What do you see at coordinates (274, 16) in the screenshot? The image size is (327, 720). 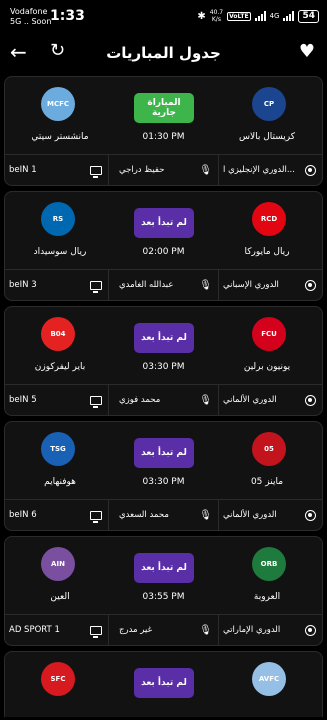 I see `network-type: 4G` at bounding box center [274, 16].